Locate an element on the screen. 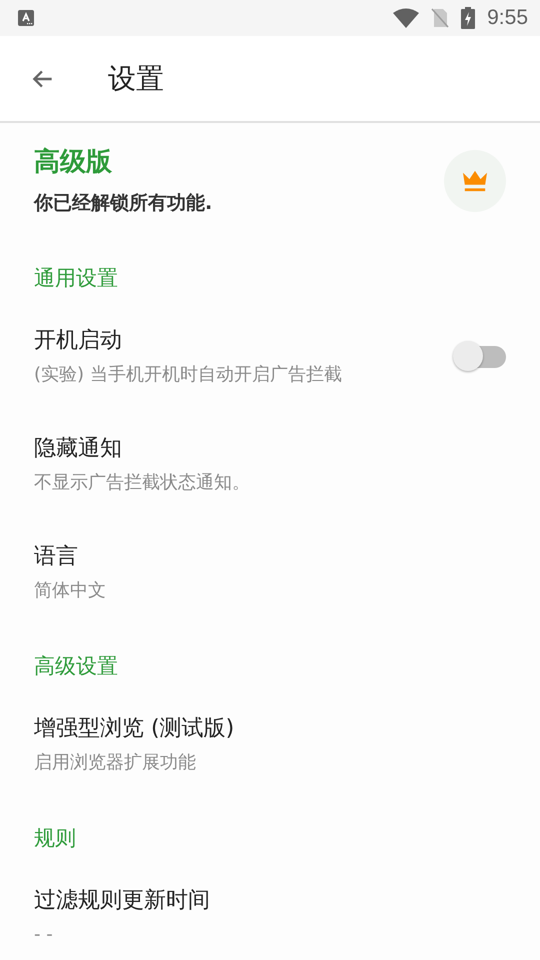  keyboard-icon is located at coordinates (26, 18).